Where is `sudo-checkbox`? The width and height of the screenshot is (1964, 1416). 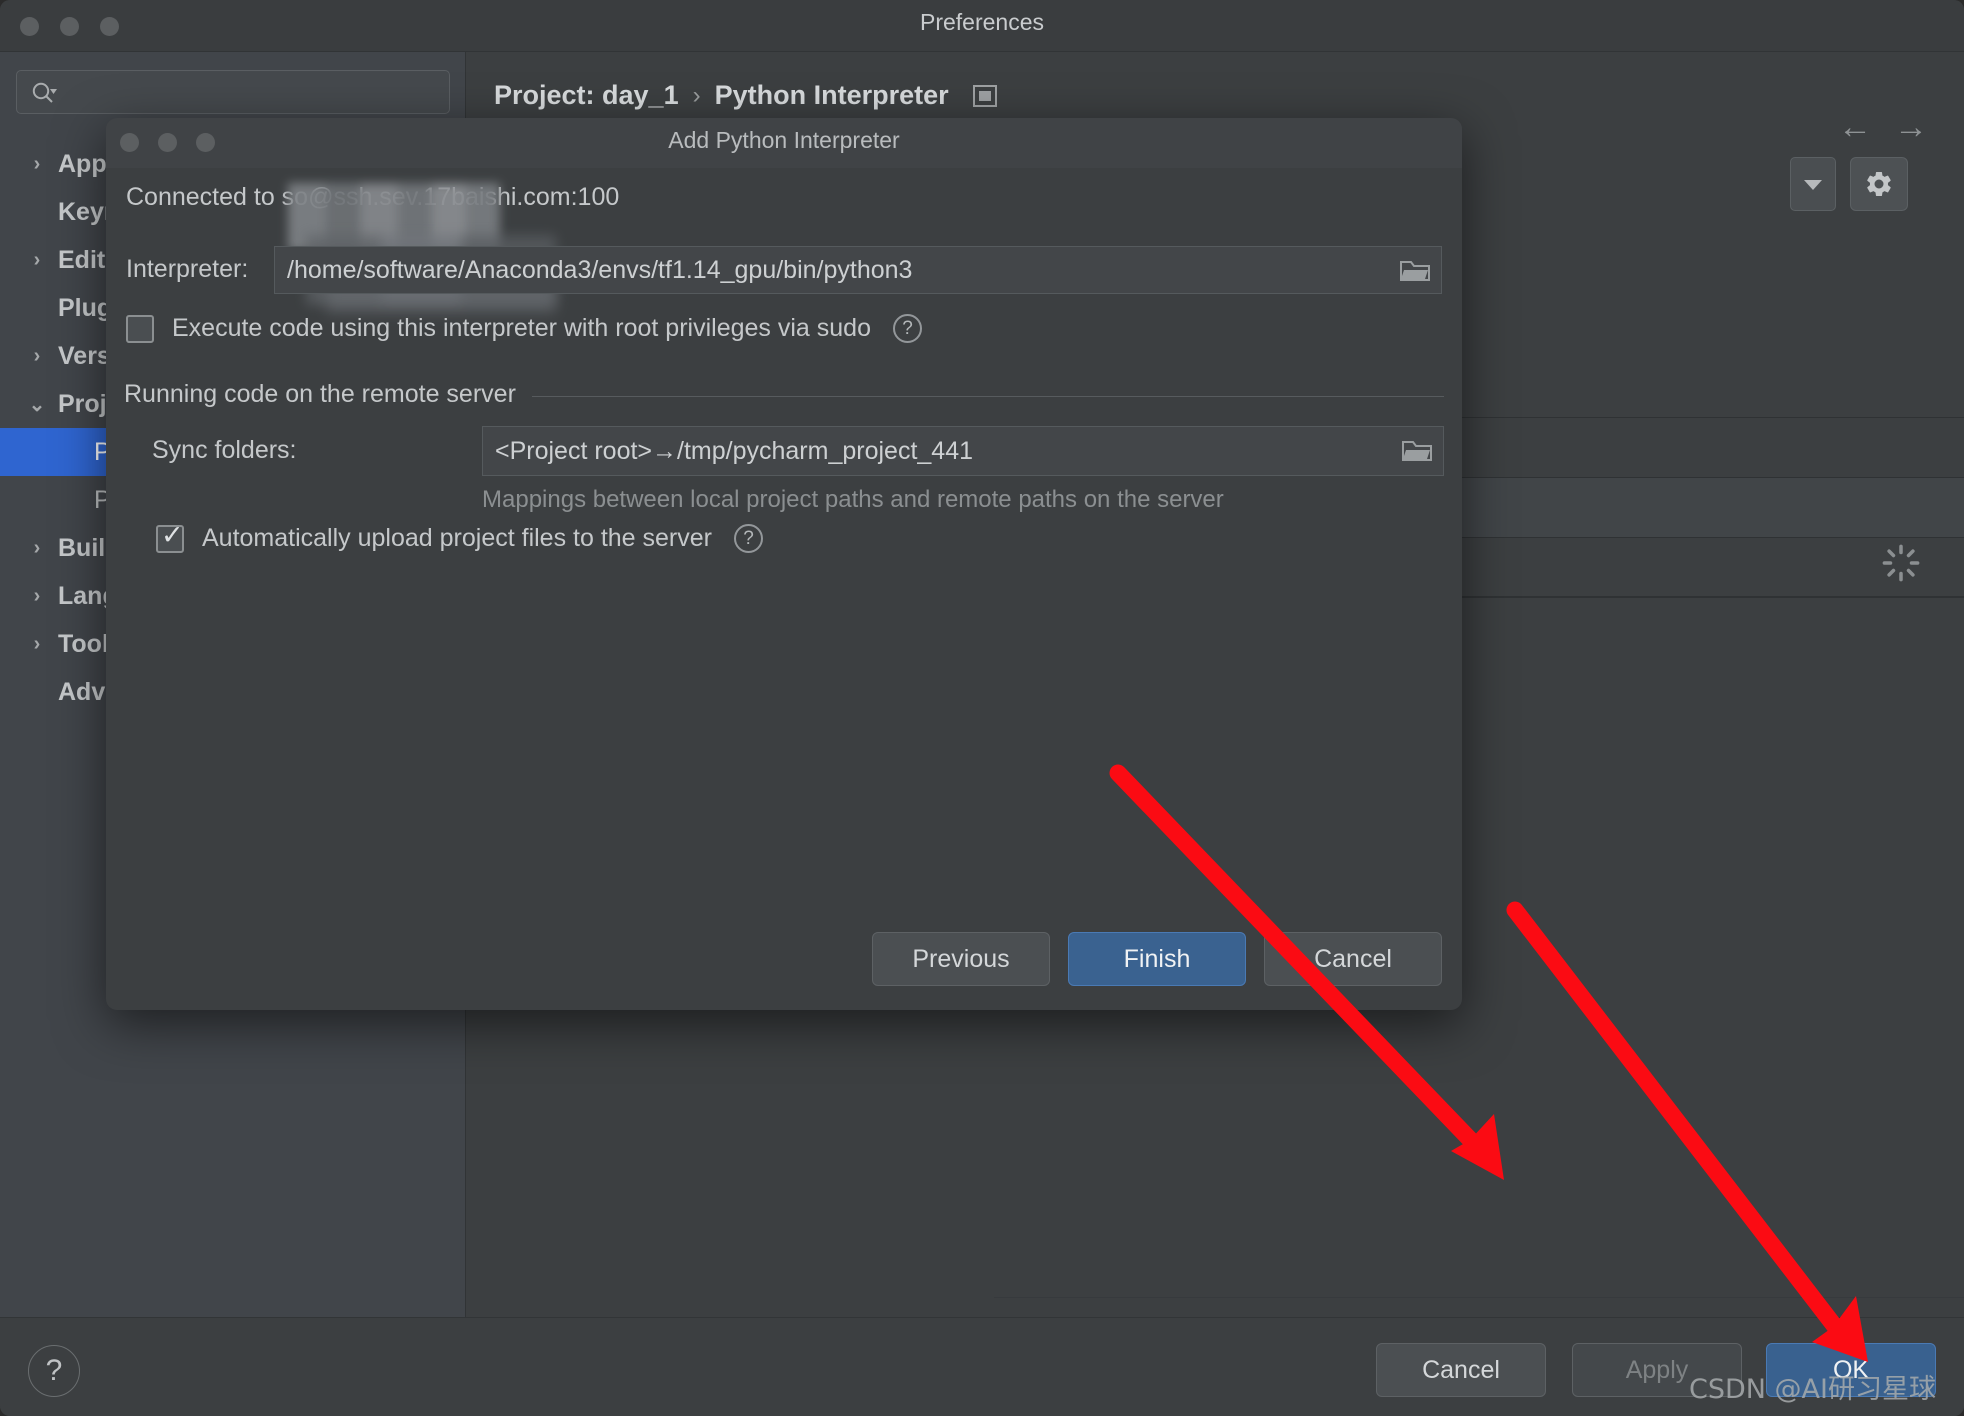
sudo-checkbox is located at coordinates (140, 328).